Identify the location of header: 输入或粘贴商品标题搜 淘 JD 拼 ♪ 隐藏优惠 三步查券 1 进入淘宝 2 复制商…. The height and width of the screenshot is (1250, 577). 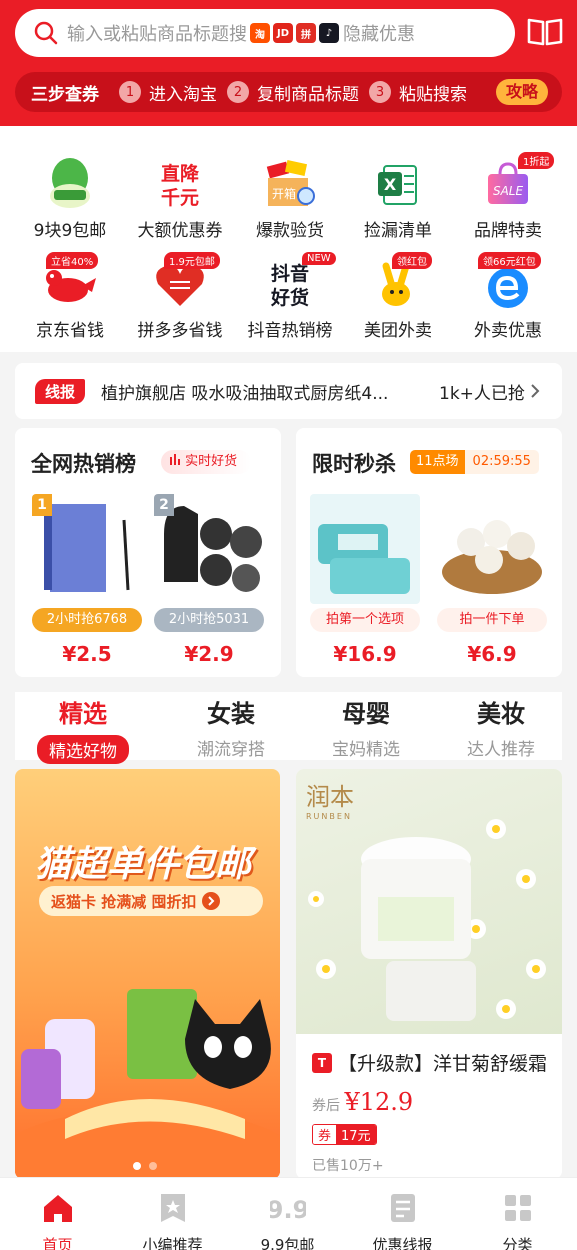
(288, 63).